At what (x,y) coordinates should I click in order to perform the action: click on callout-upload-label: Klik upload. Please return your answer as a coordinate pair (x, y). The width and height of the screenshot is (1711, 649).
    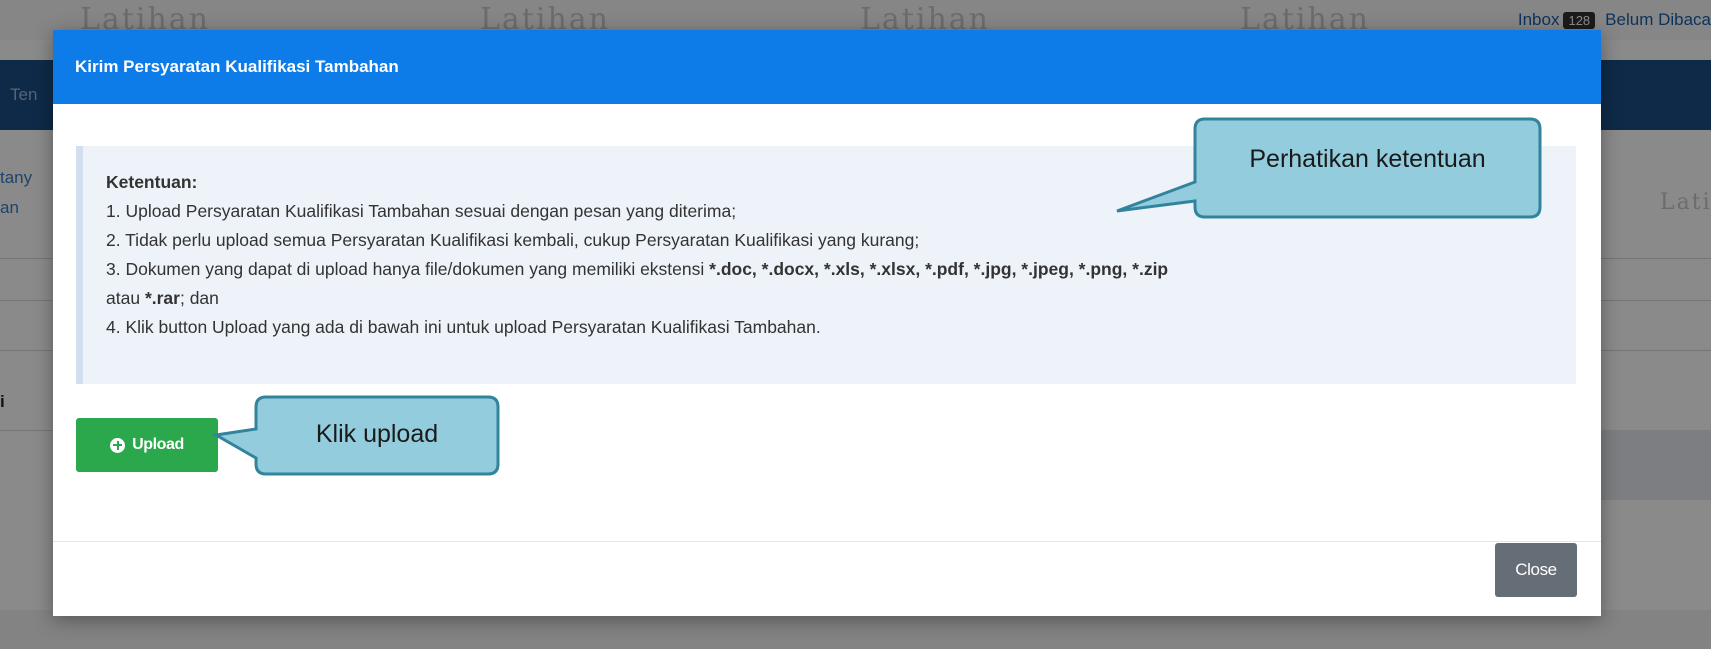
    Looking at the image, I should click on (377, 434).